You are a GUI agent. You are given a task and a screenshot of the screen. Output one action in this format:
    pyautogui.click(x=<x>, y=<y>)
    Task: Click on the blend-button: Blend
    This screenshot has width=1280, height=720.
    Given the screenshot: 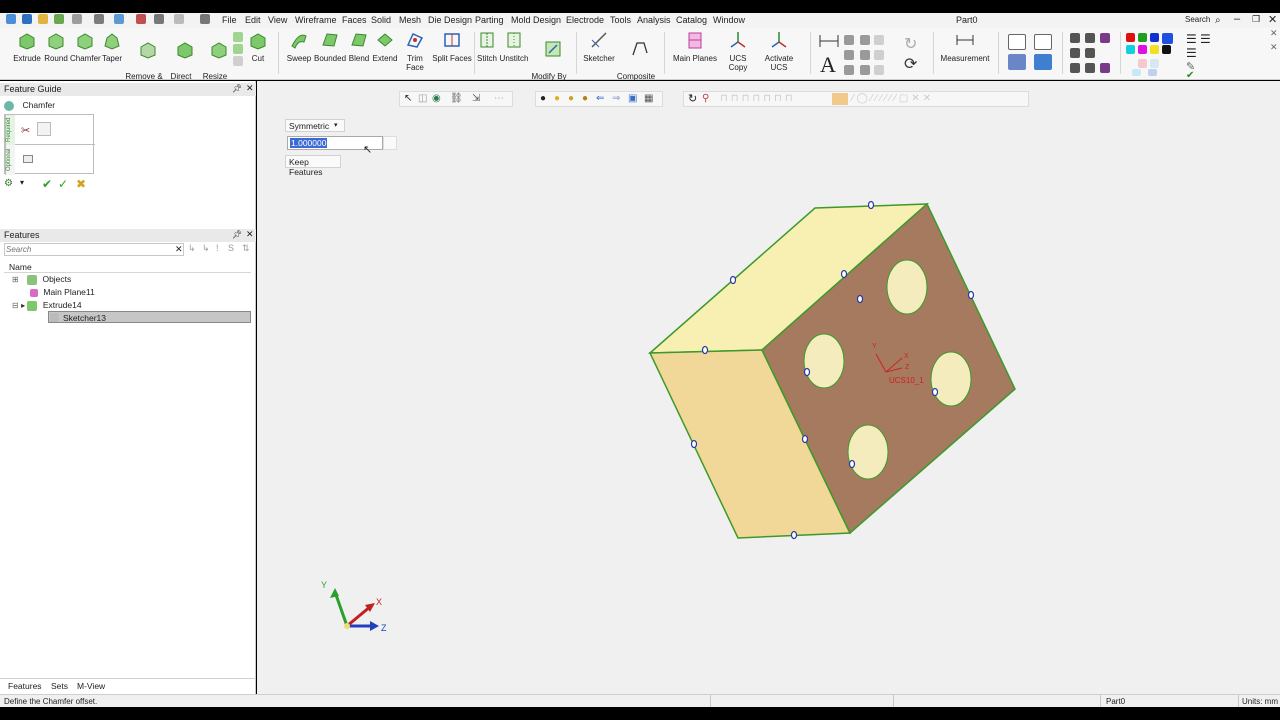 What is the action you would take?
    pyautogui.click(x=359, y=46)
    